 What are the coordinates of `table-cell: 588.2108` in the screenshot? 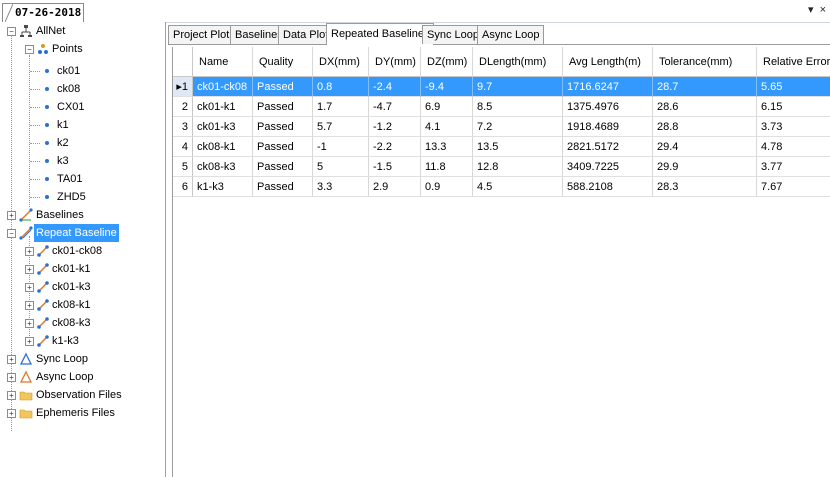 It's located at (608, 187).